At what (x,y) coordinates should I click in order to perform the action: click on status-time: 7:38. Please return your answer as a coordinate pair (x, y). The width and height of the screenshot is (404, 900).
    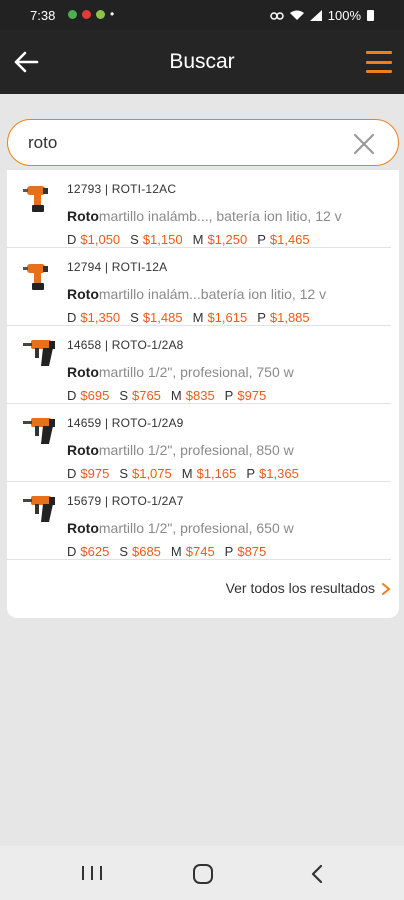
    Looking at the image, I should click on (43, 15).